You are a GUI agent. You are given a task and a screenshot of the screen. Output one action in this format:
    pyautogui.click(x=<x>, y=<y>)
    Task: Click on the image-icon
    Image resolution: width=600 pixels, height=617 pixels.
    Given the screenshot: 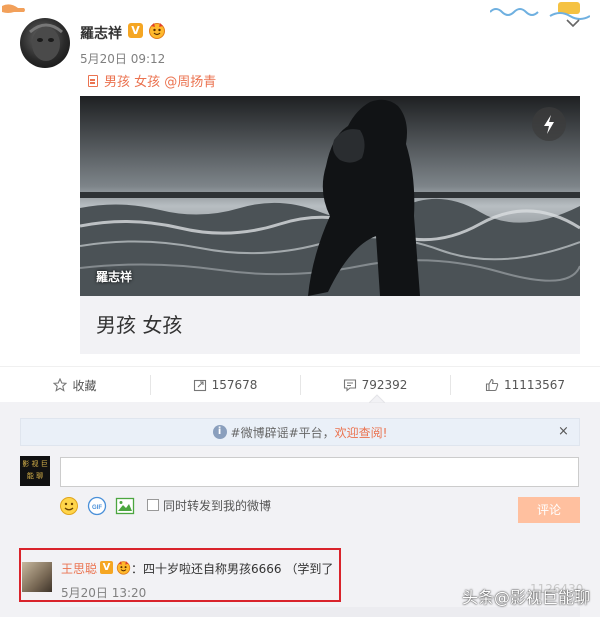 What is the action you would take?
    pyautogui.click(x=125, y=506)
    